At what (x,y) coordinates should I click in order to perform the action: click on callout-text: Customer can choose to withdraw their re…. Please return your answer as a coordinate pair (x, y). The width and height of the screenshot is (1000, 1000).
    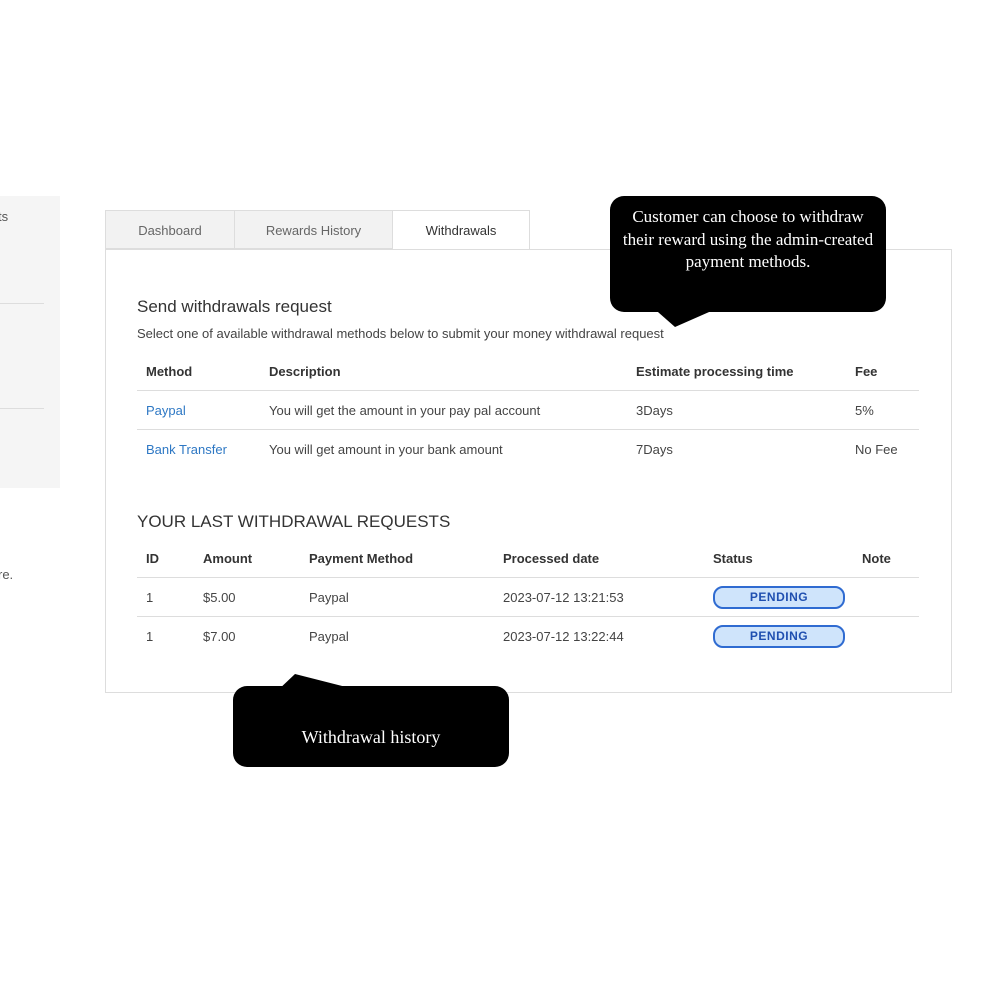
    Looking at the image, I should click on (748, 239).